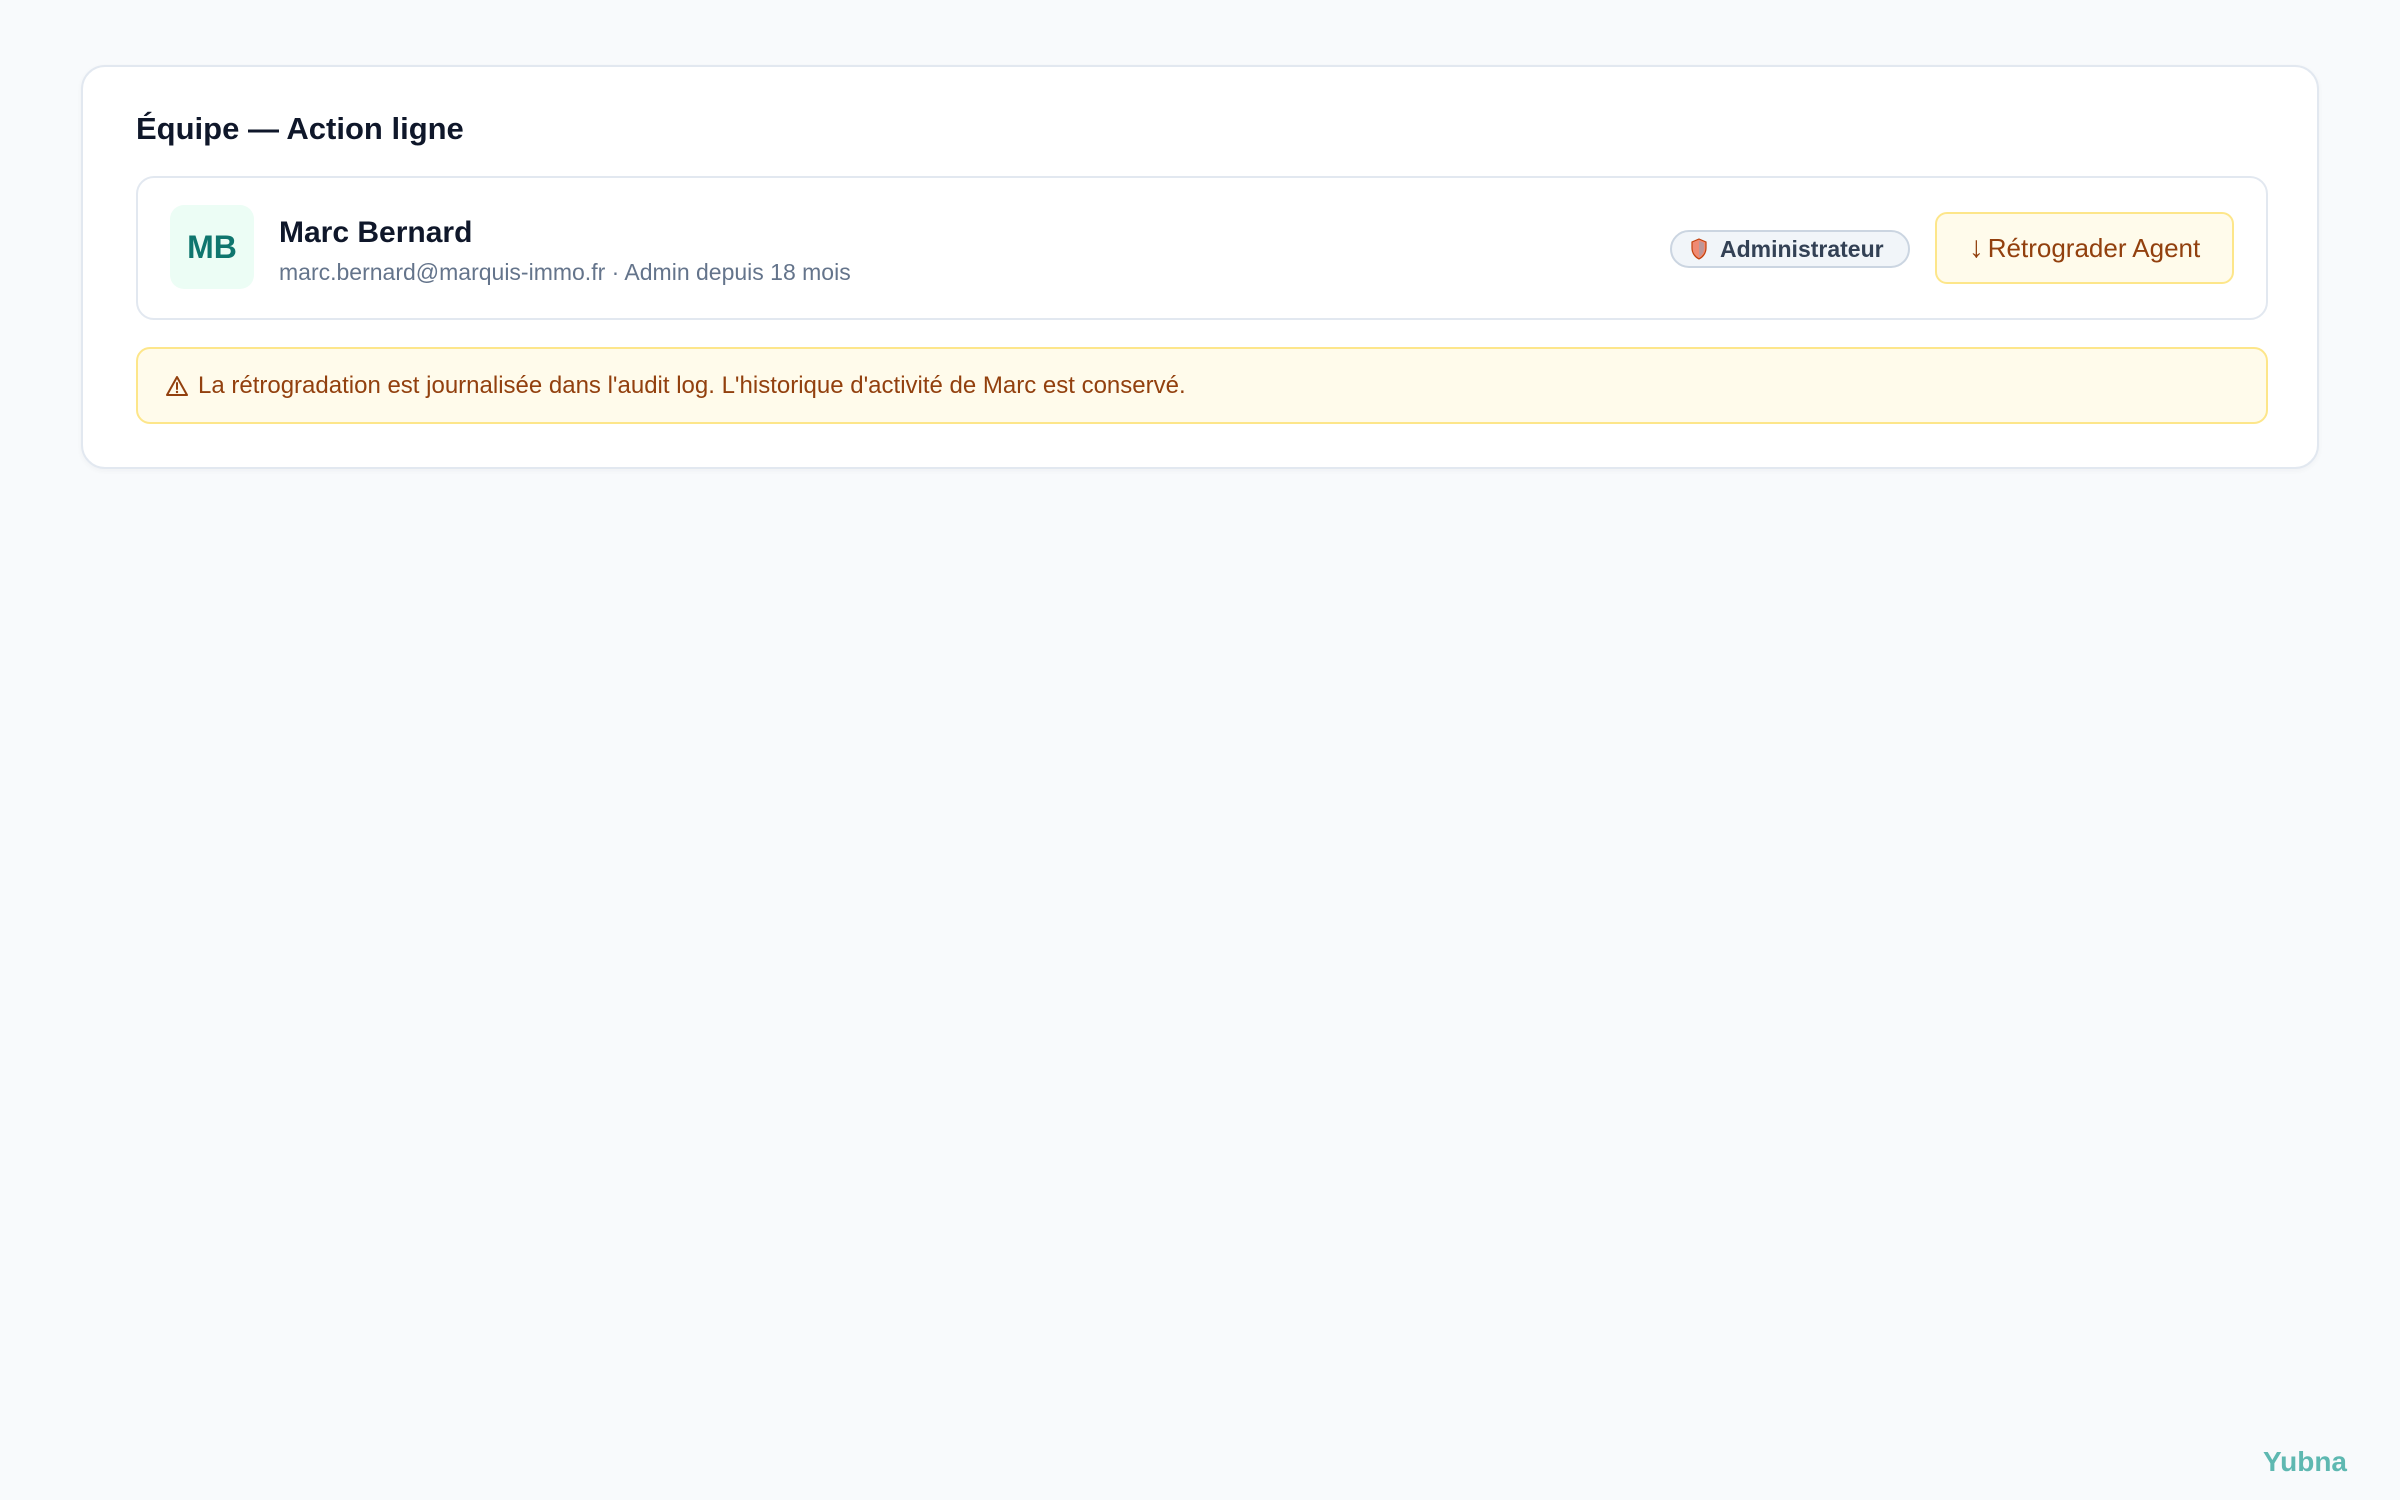 Image resolution: width=2400 pixels, height=1500 pixels. I want to click on demote-agent-button: ↓ Rétrograder Agent, so click(2084, 248).